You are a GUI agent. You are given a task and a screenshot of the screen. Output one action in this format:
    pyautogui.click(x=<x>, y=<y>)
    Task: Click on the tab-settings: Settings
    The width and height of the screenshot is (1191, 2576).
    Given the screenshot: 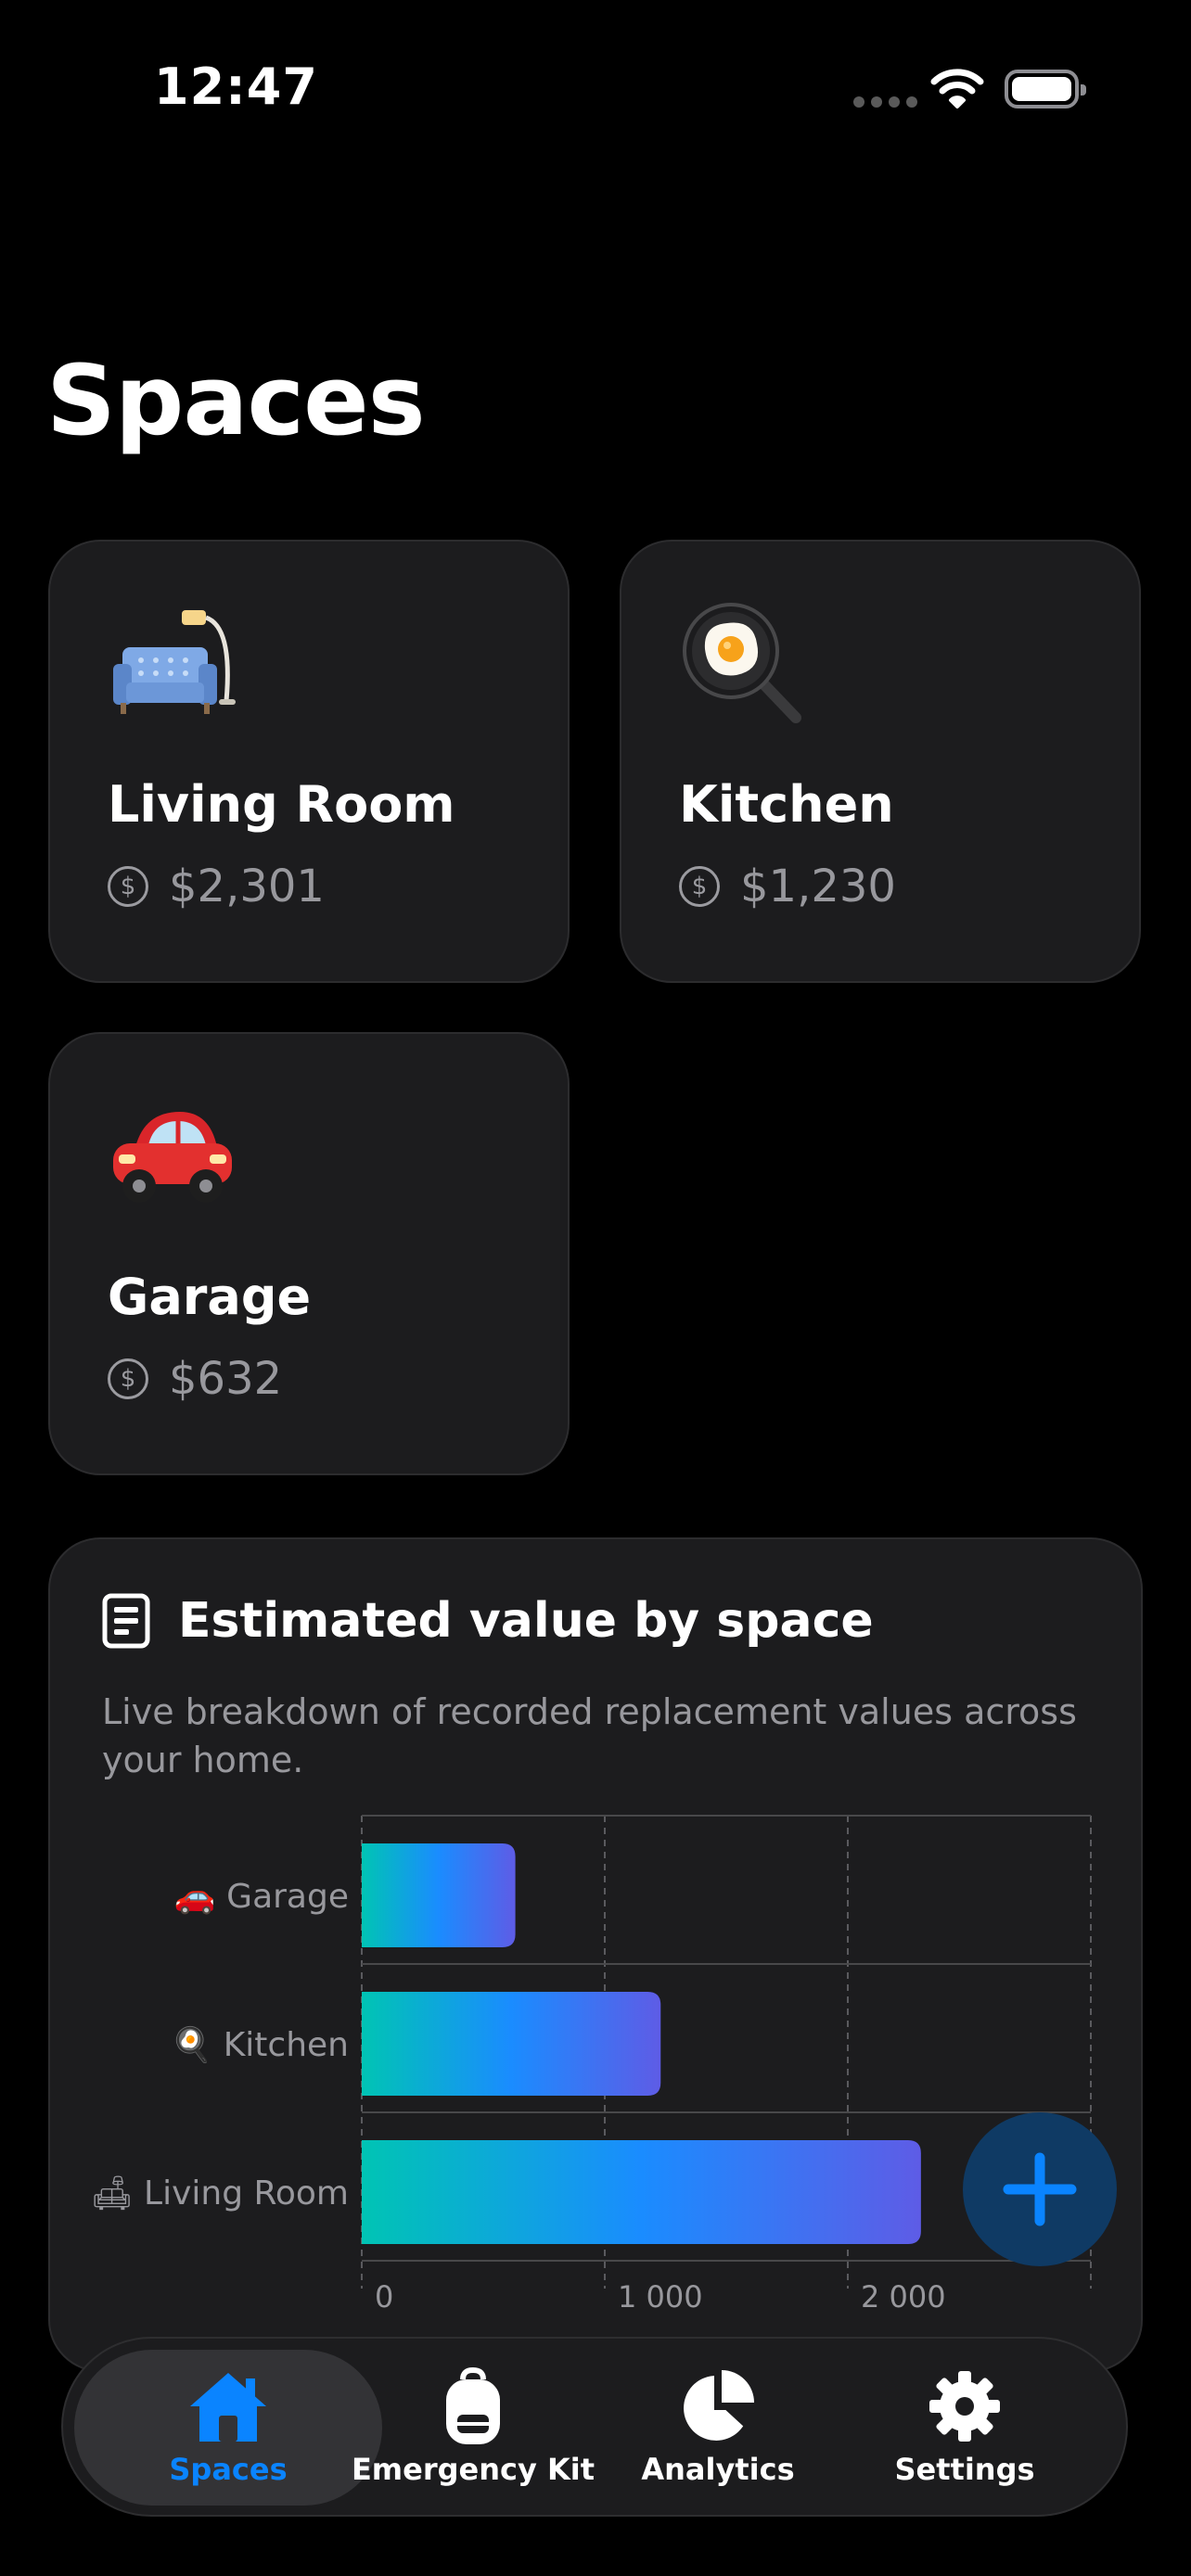 What is the action you would take?
    pyautogui.click(x=964, y=2427)
    